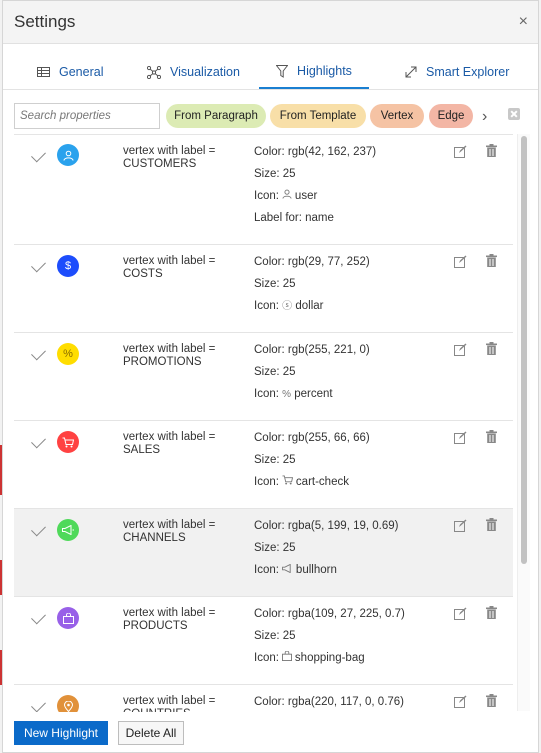 This screenshot has width=541, height=753. What do you see at coordinates (216, 116) in the screenshot?
I see `chip-from-paragraph: From Paragraph` at bounding box center [216, 116].